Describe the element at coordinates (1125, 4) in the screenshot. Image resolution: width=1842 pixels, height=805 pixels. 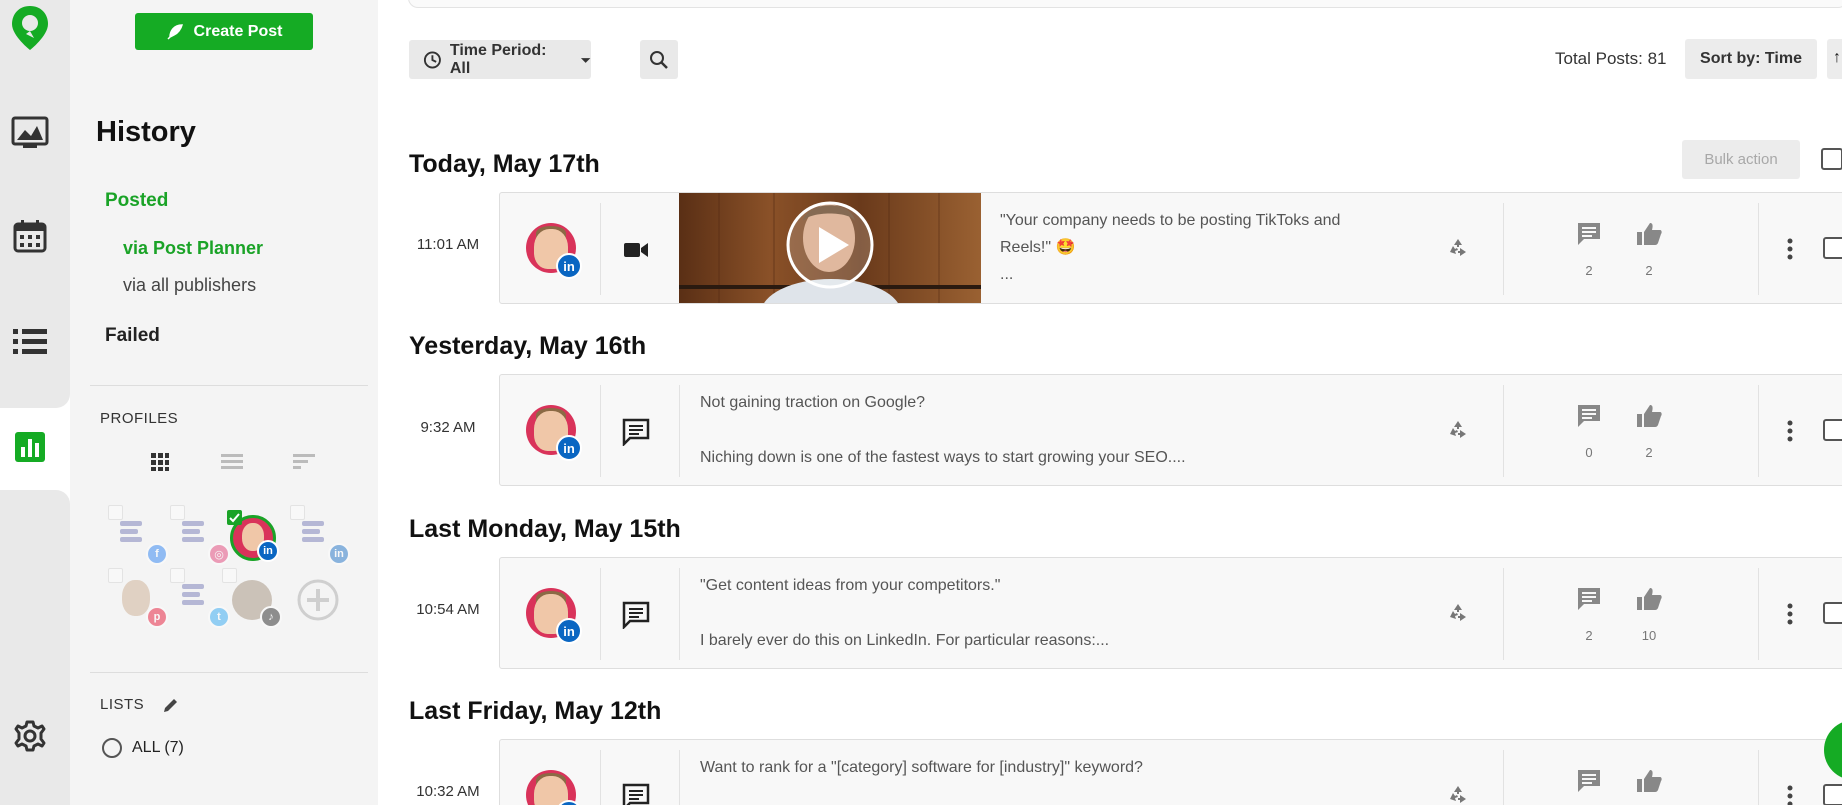
I see `top-panel-edge` at that location.